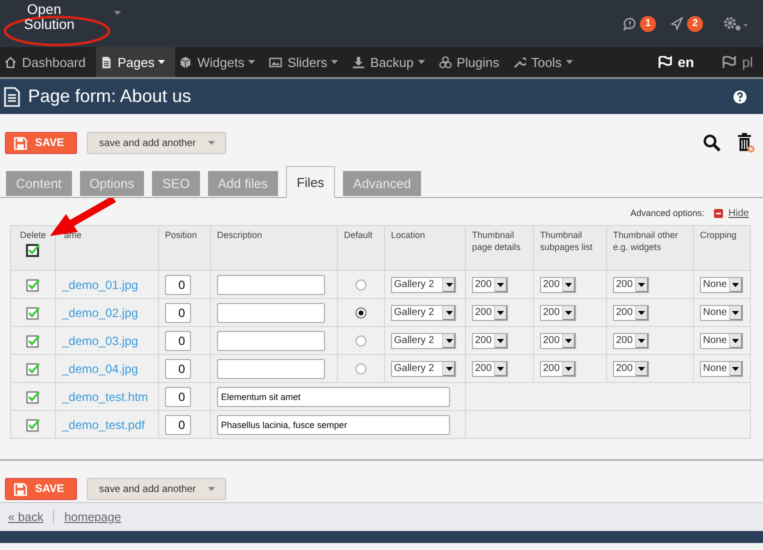  I want to click on wrench-icon, so click(519, 62).